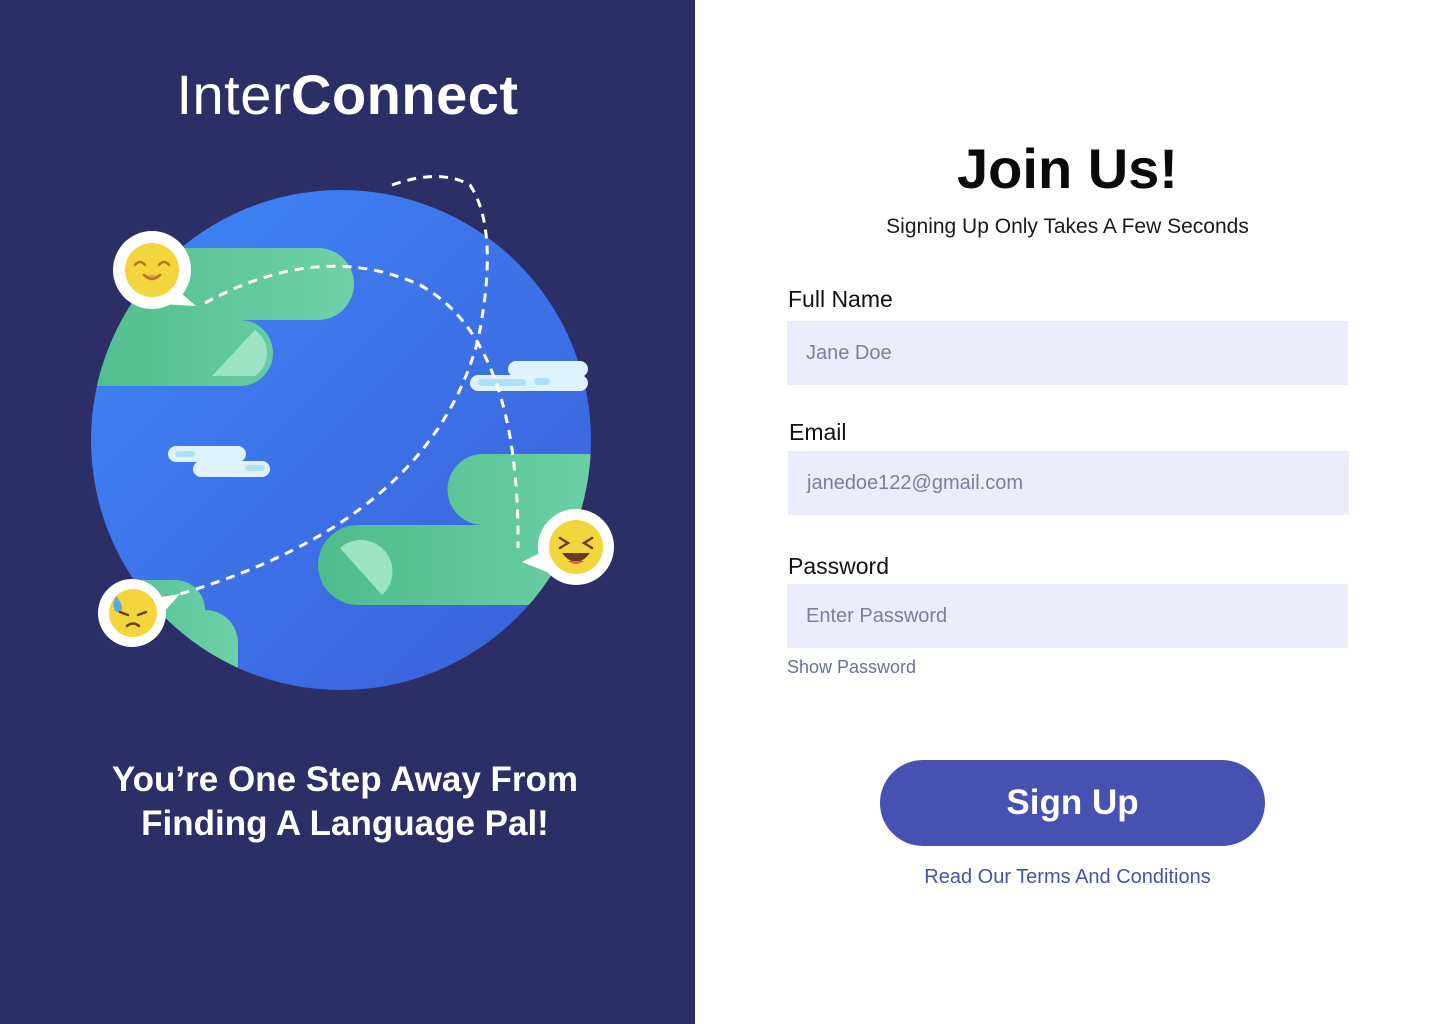  Describe the element at coordinates (154, 270) in the screenshot. I see `smiling-emoji-icon` at that location.